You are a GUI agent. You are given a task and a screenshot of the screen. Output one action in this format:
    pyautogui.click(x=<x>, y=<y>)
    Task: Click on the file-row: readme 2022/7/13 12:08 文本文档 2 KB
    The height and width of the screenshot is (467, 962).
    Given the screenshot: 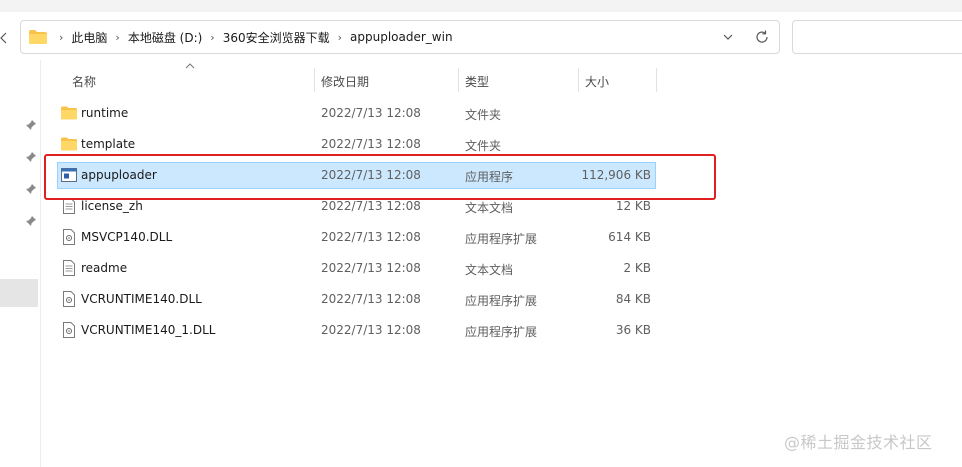 What is the action you would take?
    pyautogui.click(x=356, y=268)
    